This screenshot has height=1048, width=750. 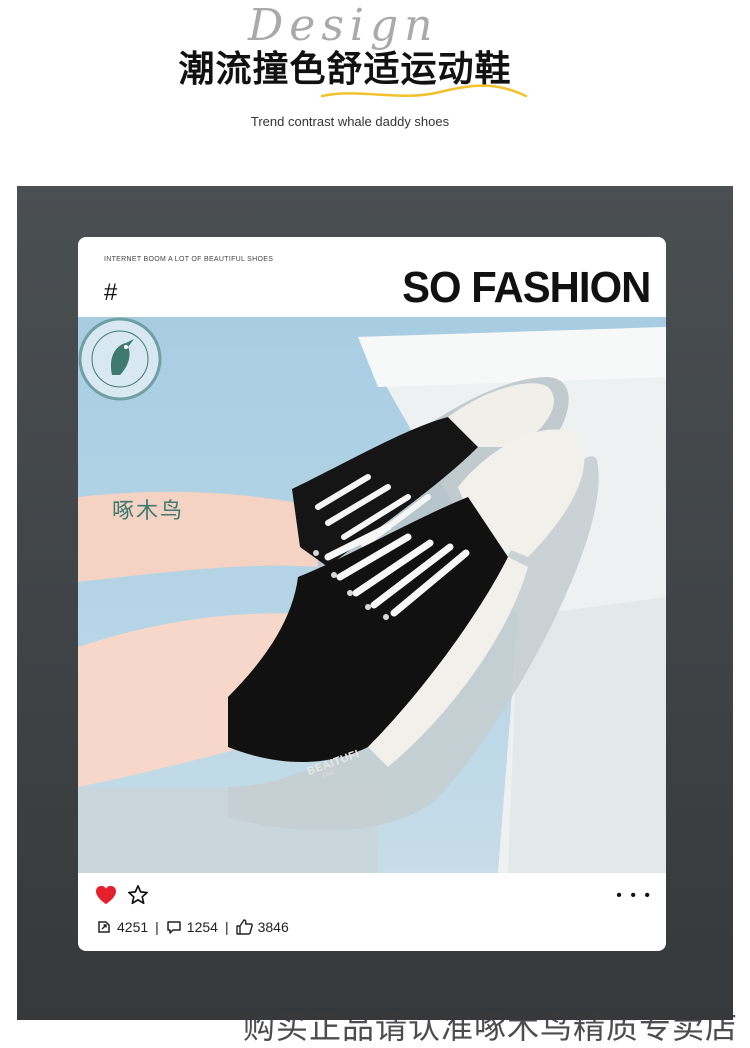 What do you see at coordinates (148, 511) in the screenshot?
I see `brand-name: 啄木鸟` at bounding box center [148, 511].